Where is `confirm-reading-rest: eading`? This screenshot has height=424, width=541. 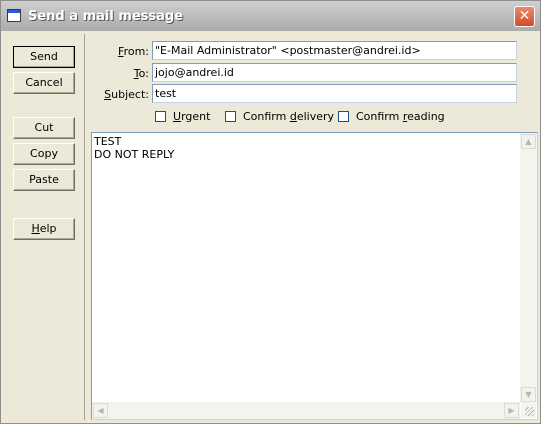 confirm-reading-rest: eading is located at coordinates (426, 116).